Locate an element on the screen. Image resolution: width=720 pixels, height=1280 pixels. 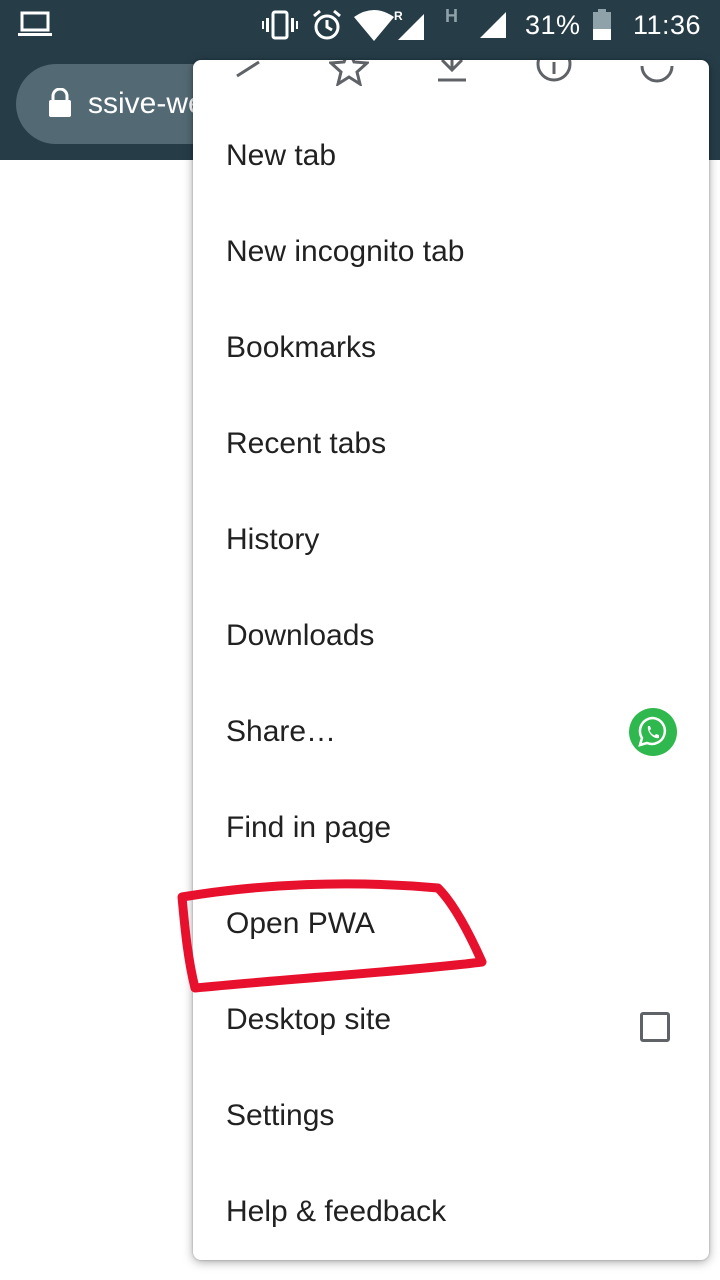
battery-icon is located at coordinates (602, 25).